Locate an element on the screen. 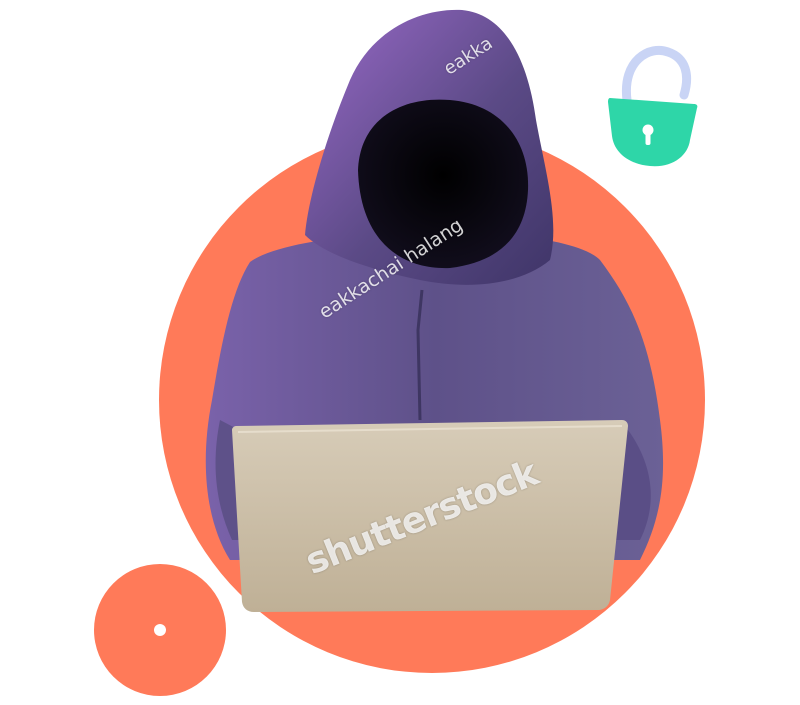  padlock-open-icon is located at coordinates (653, 106).